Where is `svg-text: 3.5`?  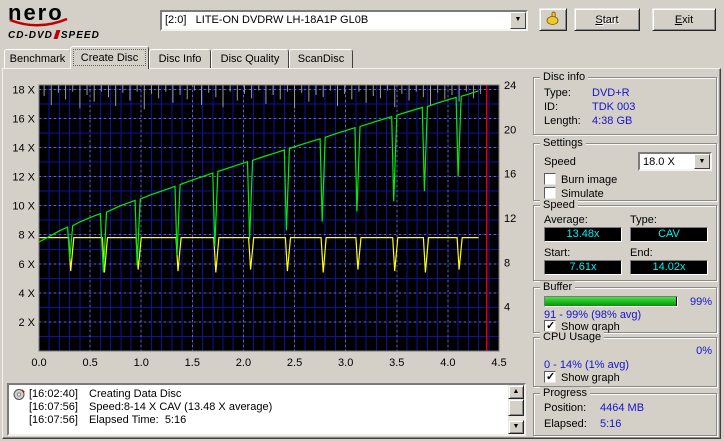 svg-text: 3.5 is located at coordinates (396, 363).